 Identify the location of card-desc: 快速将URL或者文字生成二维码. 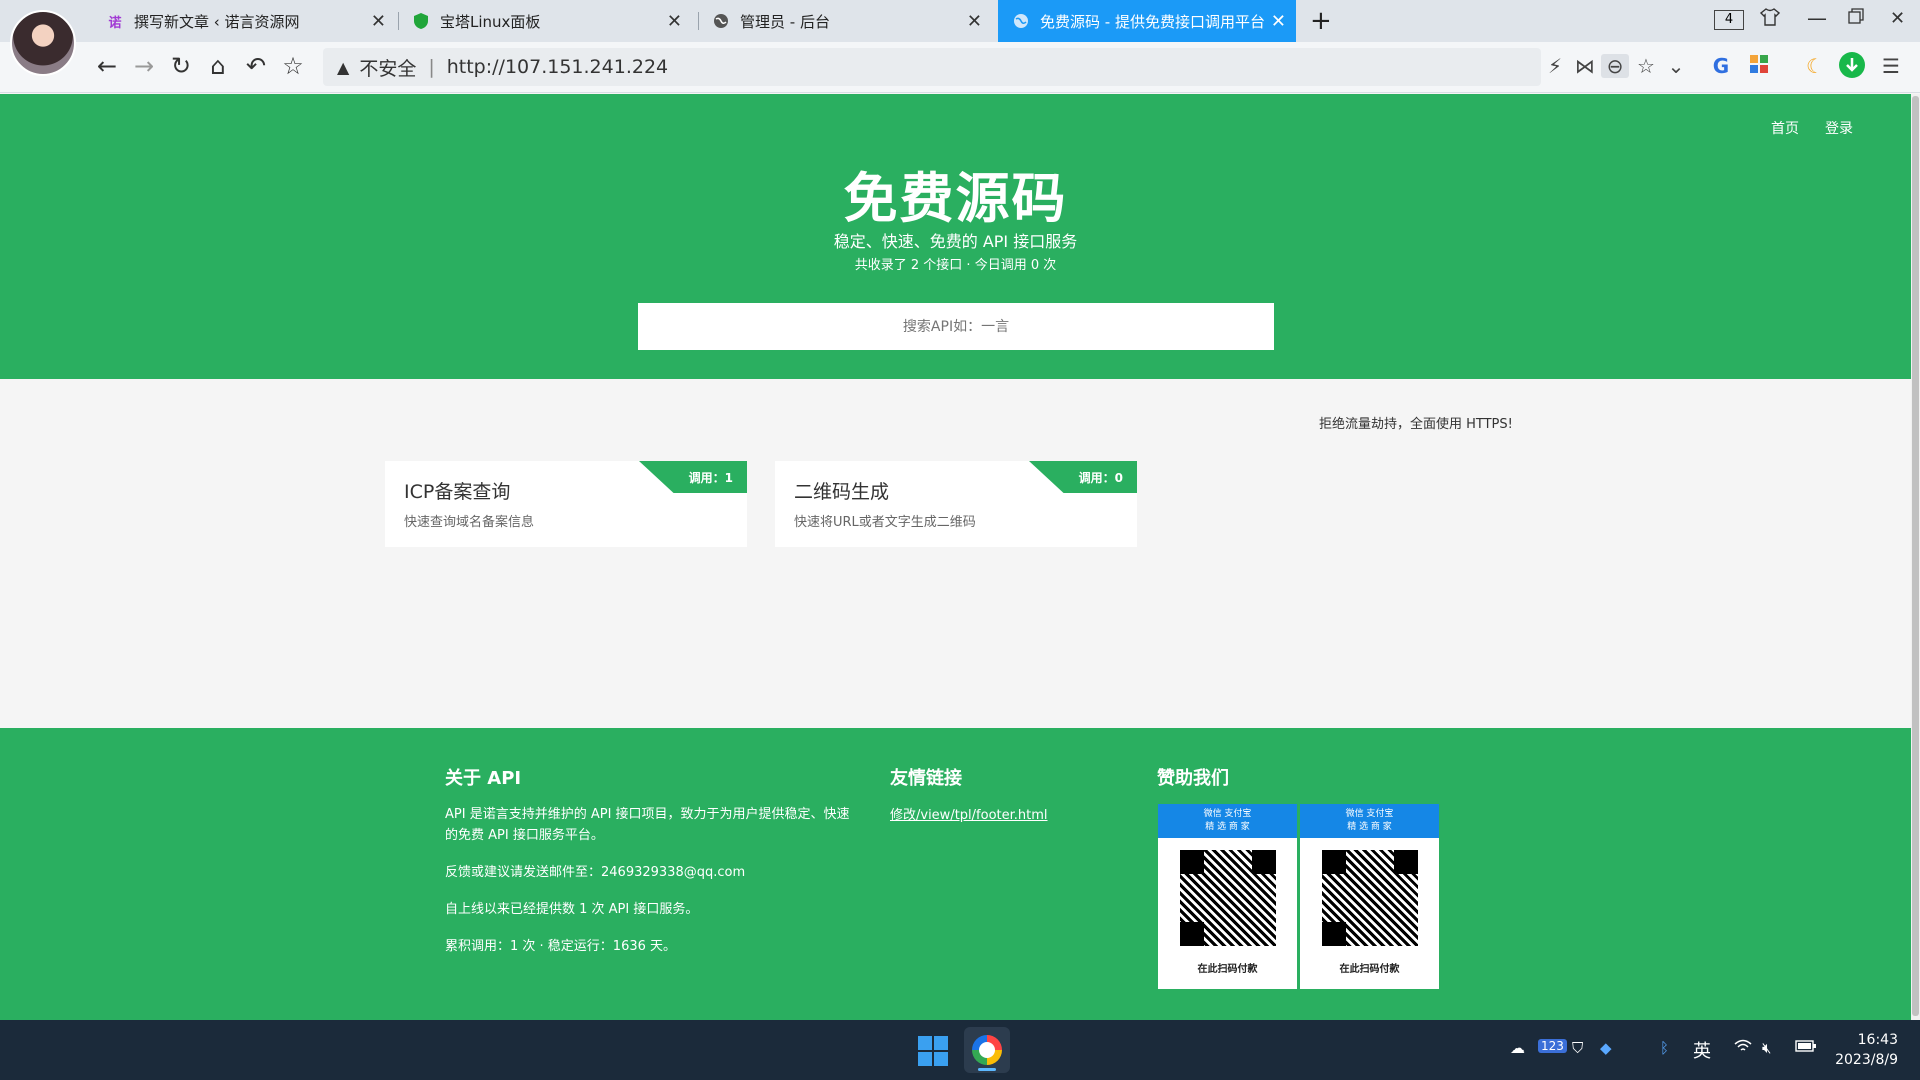
(885, 522).